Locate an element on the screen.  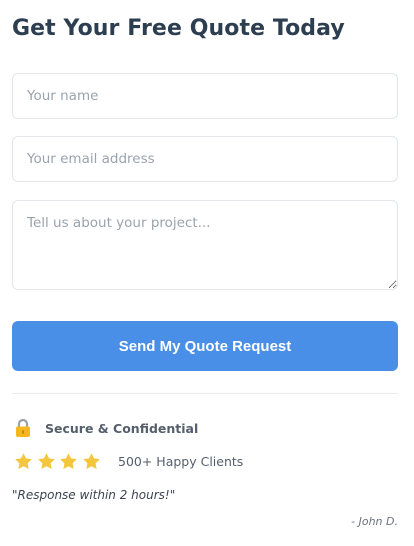
email-input is located at coordinates (205, 159).